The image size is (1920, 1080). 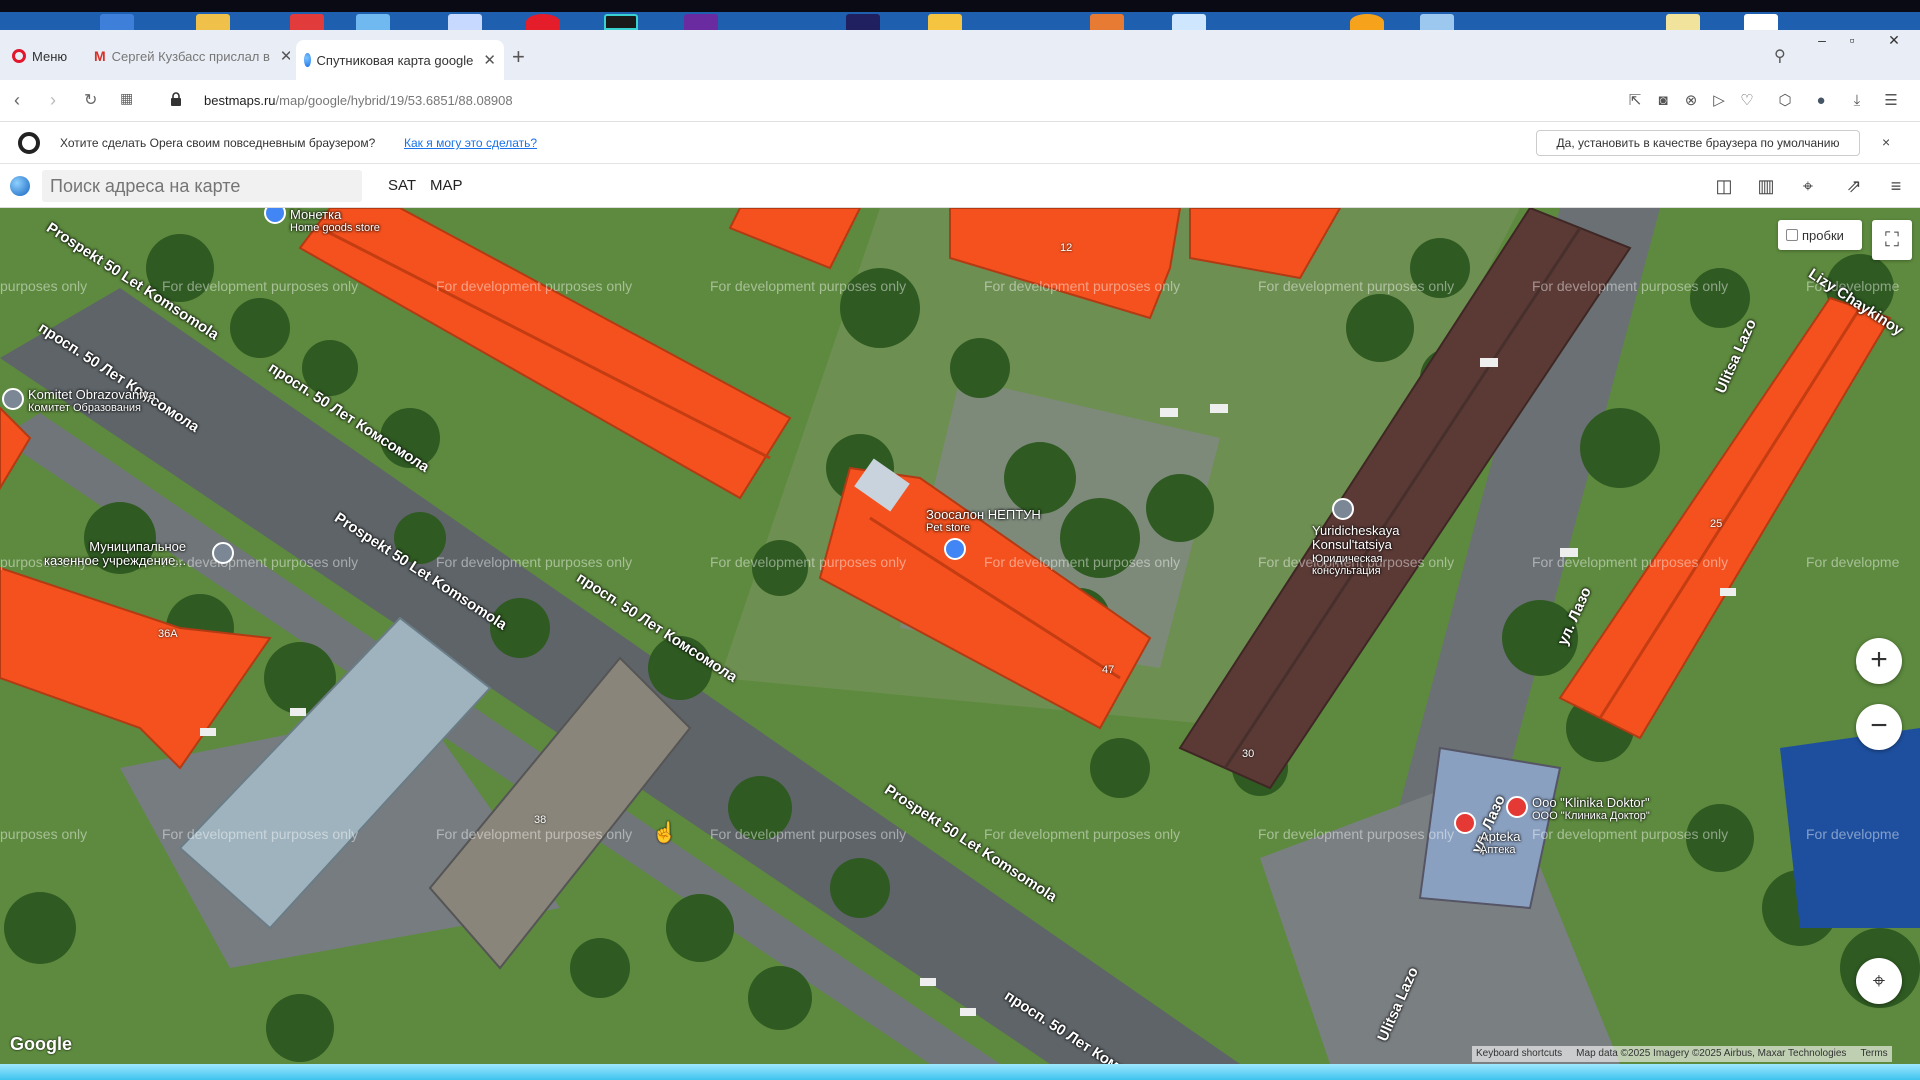 I want to click on map-toolbar: SAT MAP ◫ ▥ ⌖ ⇗ ≡, so click(x=960, y=186).